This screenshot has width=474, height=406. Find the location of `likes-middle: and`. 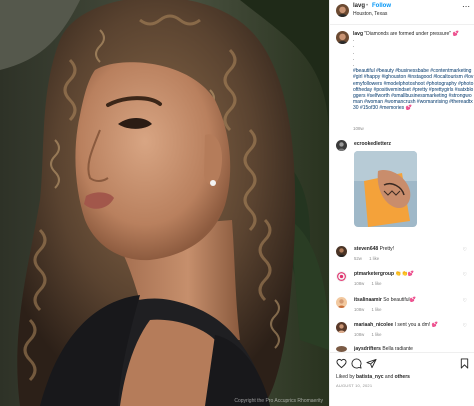

likes-middle: and is located at coordinates (389, 377).